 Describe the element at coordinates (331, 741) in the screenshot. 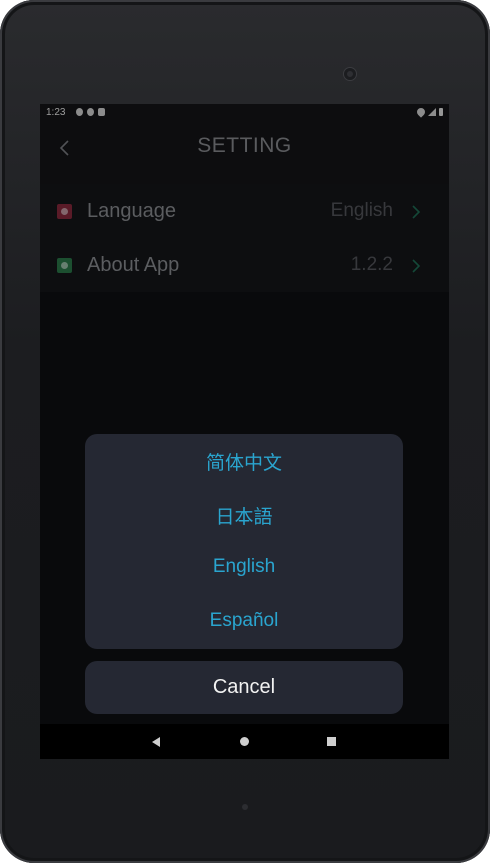

I see `recents-icon` at that location.